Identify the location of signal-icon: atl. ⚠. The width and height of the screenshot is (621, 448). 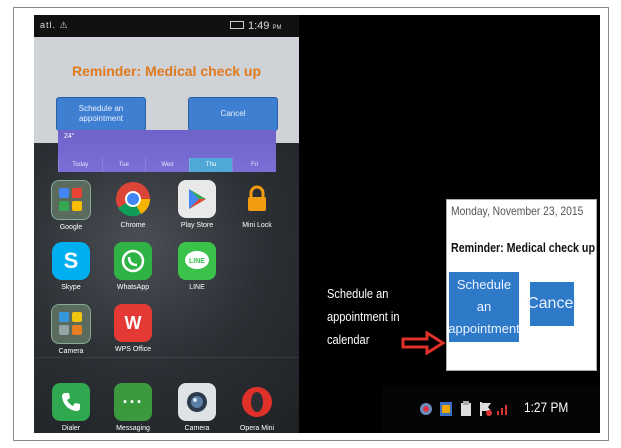
(54, 25).